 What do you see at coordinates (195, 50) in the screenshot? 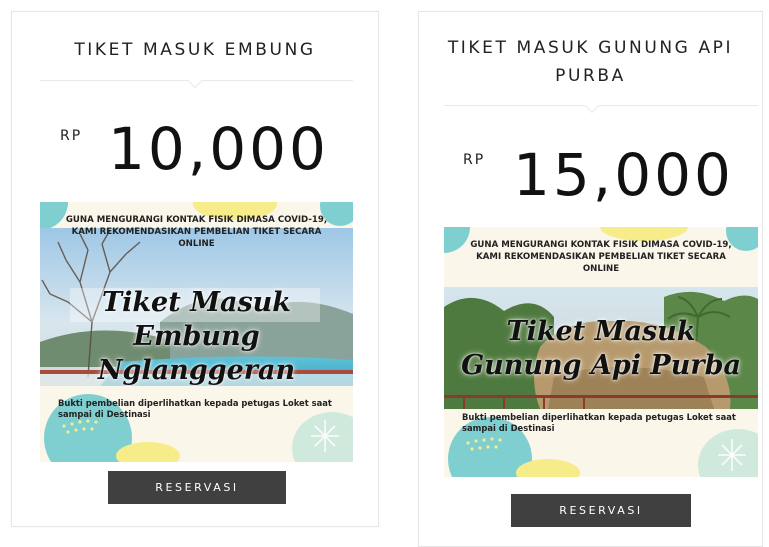
I see `card-title: TIKET MASUK EMBUNG` at bounding box center [195, 50].